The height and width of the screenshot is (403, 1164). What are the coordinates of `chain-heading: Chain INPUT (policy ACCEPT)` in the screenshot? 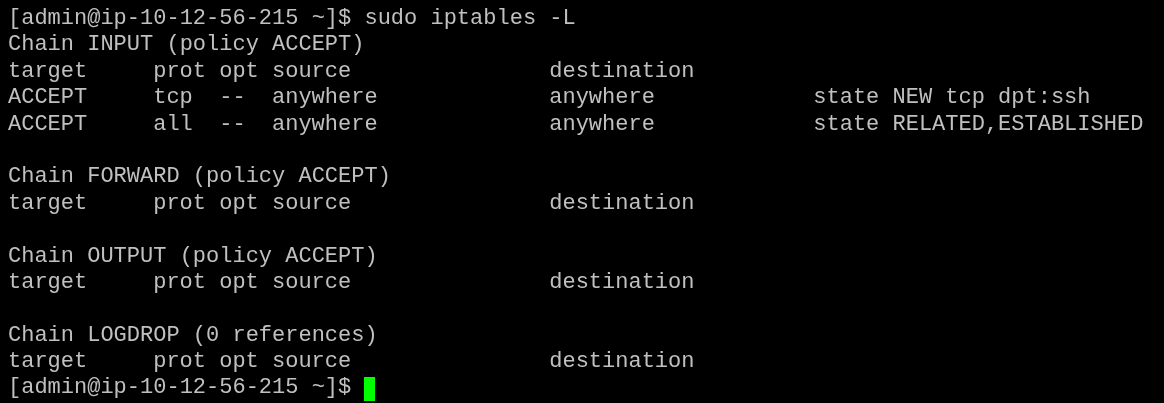 It's located at (186, 45).